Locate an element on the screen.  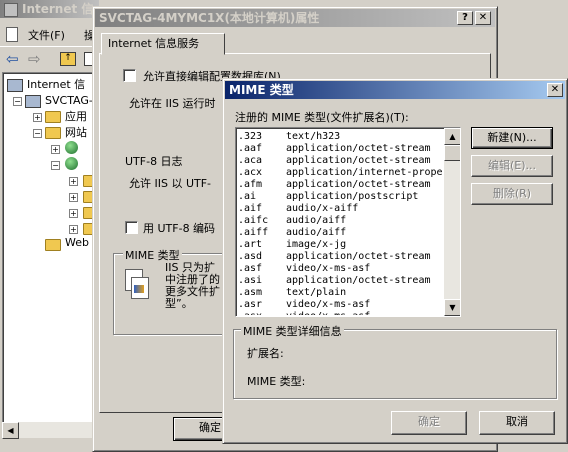
mime-type: image/x-jg is located at coordinates (316, 244).